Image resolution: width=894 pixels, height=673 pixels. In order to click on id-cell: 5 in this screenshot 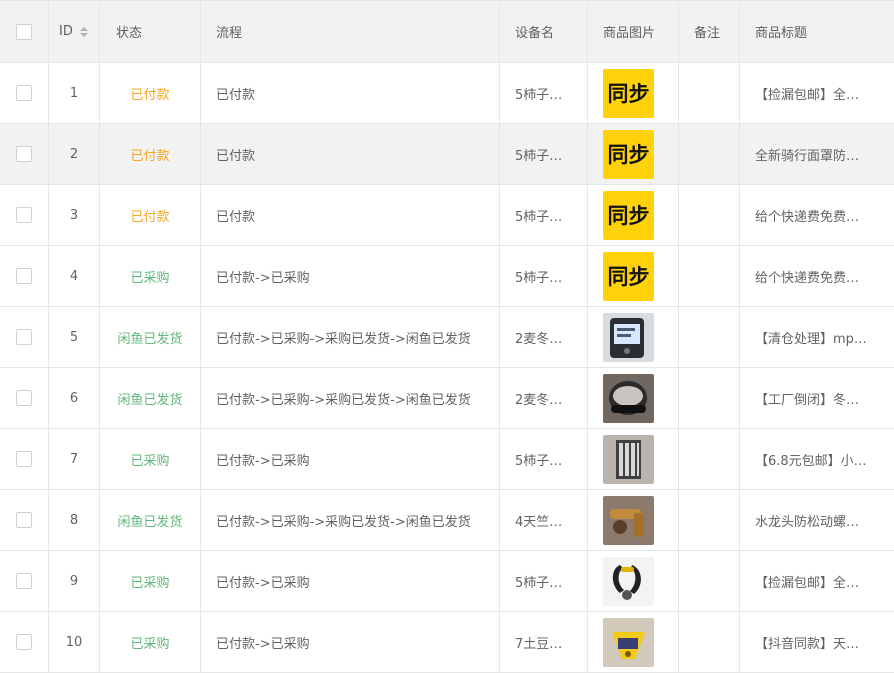, I will do `click(74, 337)`.